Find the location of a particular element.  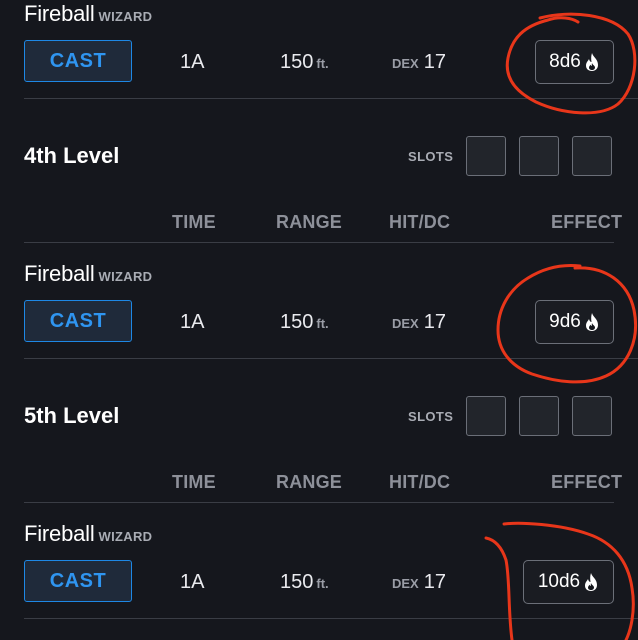

level-title: 5th Level is located at coordinates (72, 415).